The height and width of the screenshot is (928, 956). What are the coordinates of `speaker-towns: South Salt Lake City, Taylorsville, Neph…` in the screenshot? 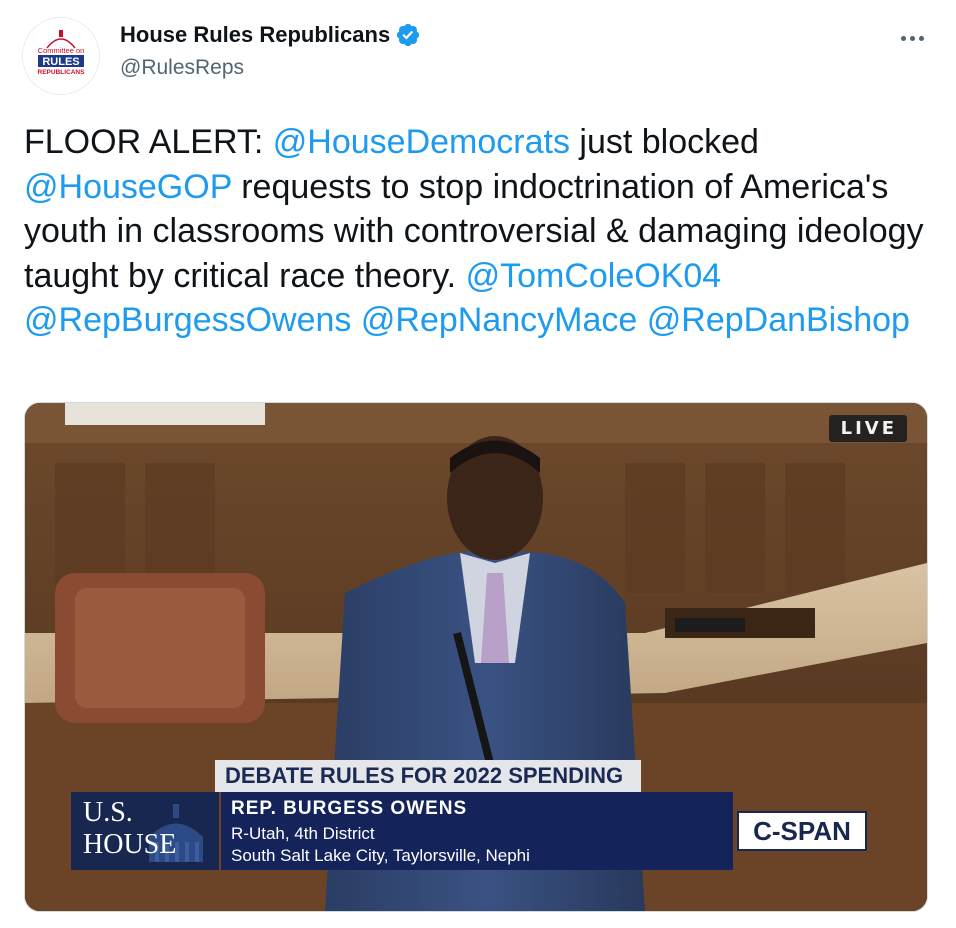 It's located at (380, 855).